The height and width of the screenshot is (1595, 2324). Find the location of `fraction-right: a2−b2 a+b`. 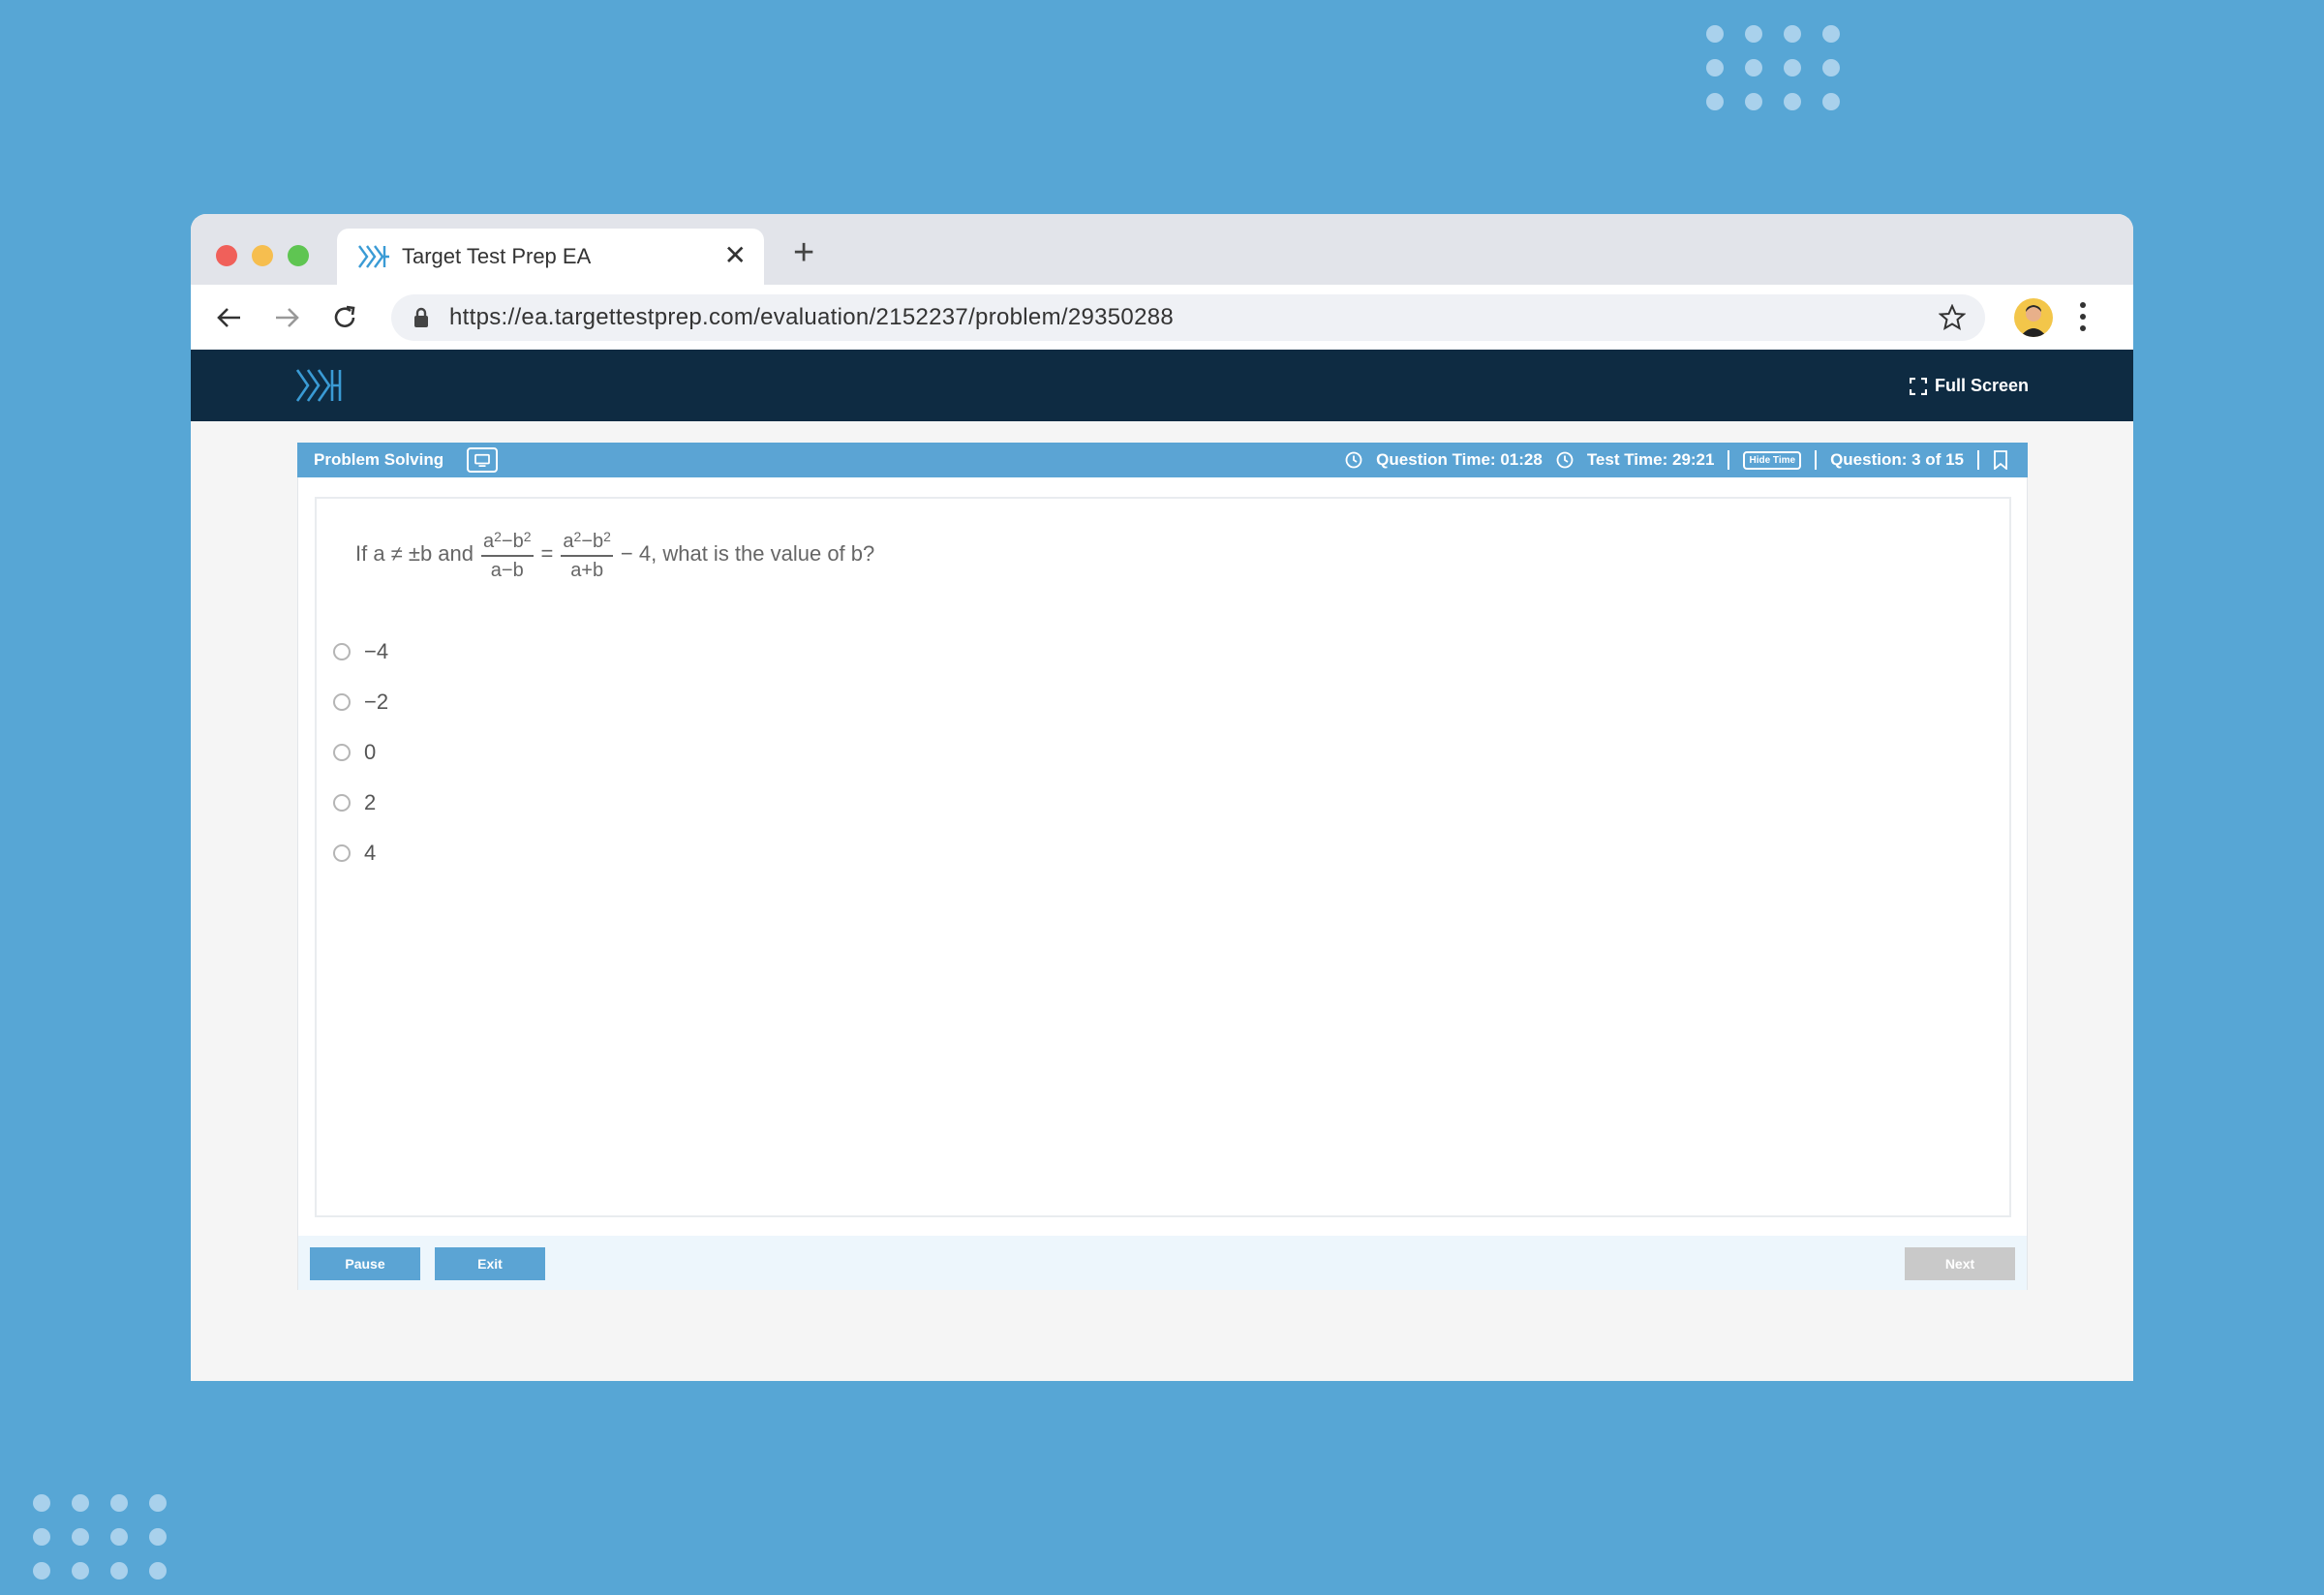

fraction-right: a2−b2 a+b is located at coordinates (587, 553).